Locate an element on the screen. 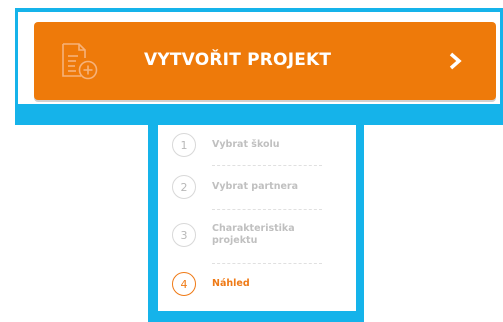 The width and height of the screenshot is (503, 322). step-number: 2 is located at coordinates (184, 187).